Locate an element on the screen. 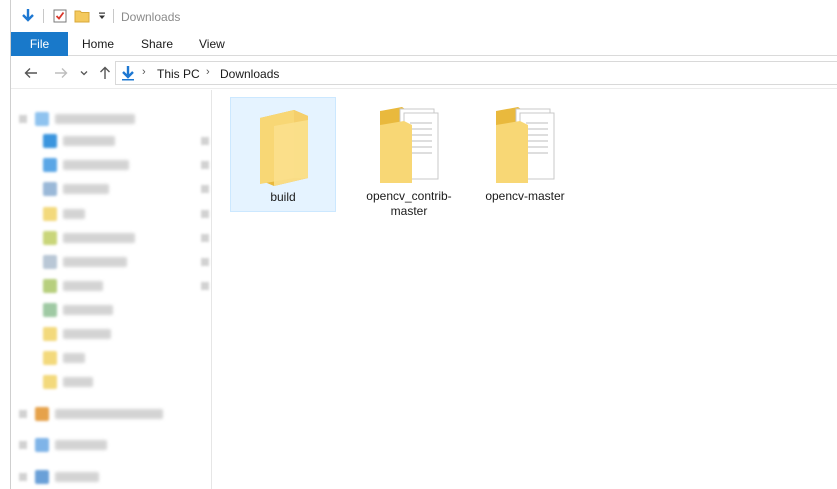 This screenshot has height=489, width=837. folder-label: opencv_contrib-master is located at coordinates (409, 203).